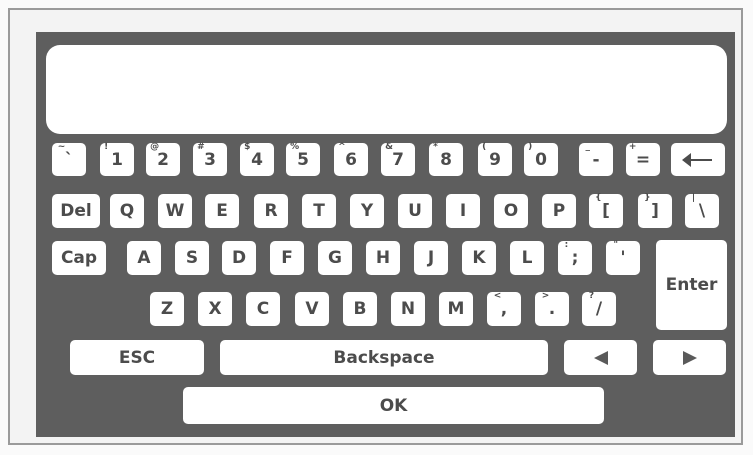 This screenshot has height=455, width=753. I want to click on key-main-label: OK, so click(393, 405).